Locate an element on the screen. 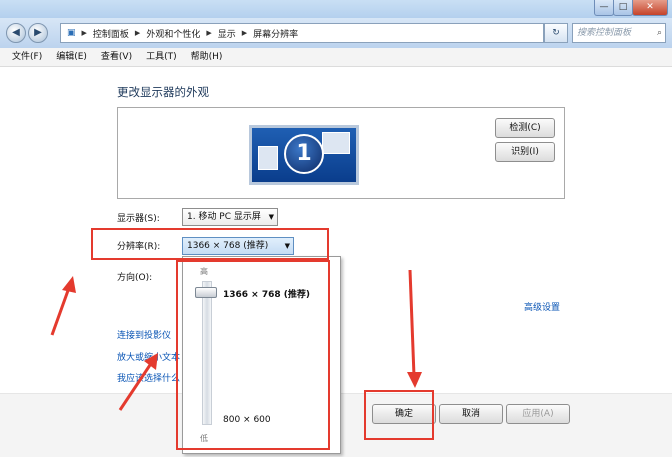 This screenshot has height=457, width=672. arrow-to-resolution-icon is located at coordinates (63, 306).